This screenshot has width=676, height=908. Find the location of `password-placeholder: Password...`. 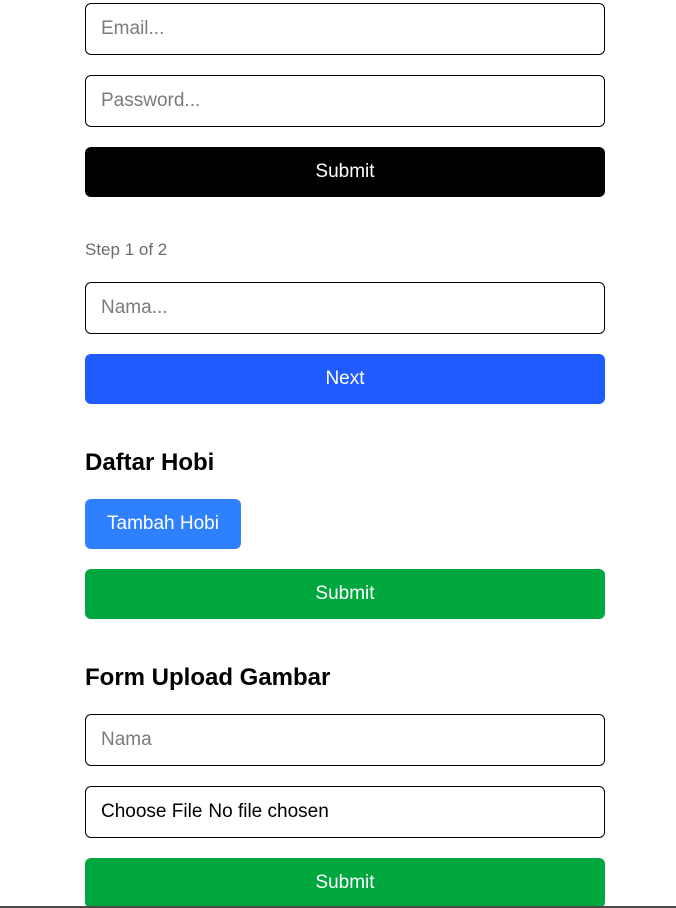

password-placeholder: Password... is located at coordinates (151, 100).